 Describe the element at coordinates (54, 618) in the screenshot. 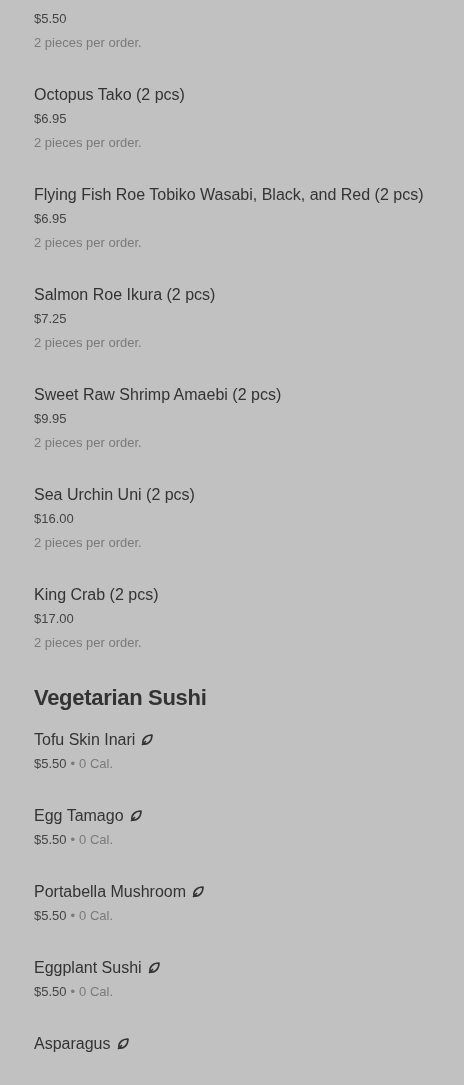

I see `item-price: $17.00` at that location.